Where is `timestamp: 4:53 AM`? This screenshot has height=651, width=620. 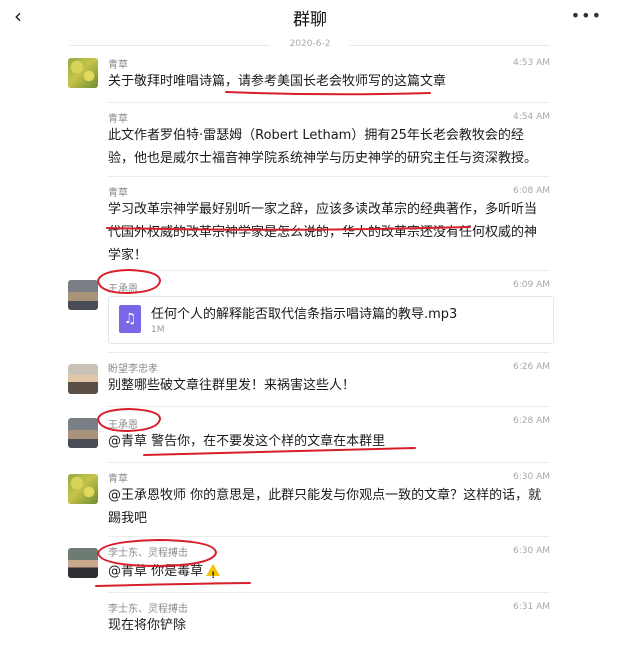 timestamp: 4:53 AM is located at coordinates (531, 63).